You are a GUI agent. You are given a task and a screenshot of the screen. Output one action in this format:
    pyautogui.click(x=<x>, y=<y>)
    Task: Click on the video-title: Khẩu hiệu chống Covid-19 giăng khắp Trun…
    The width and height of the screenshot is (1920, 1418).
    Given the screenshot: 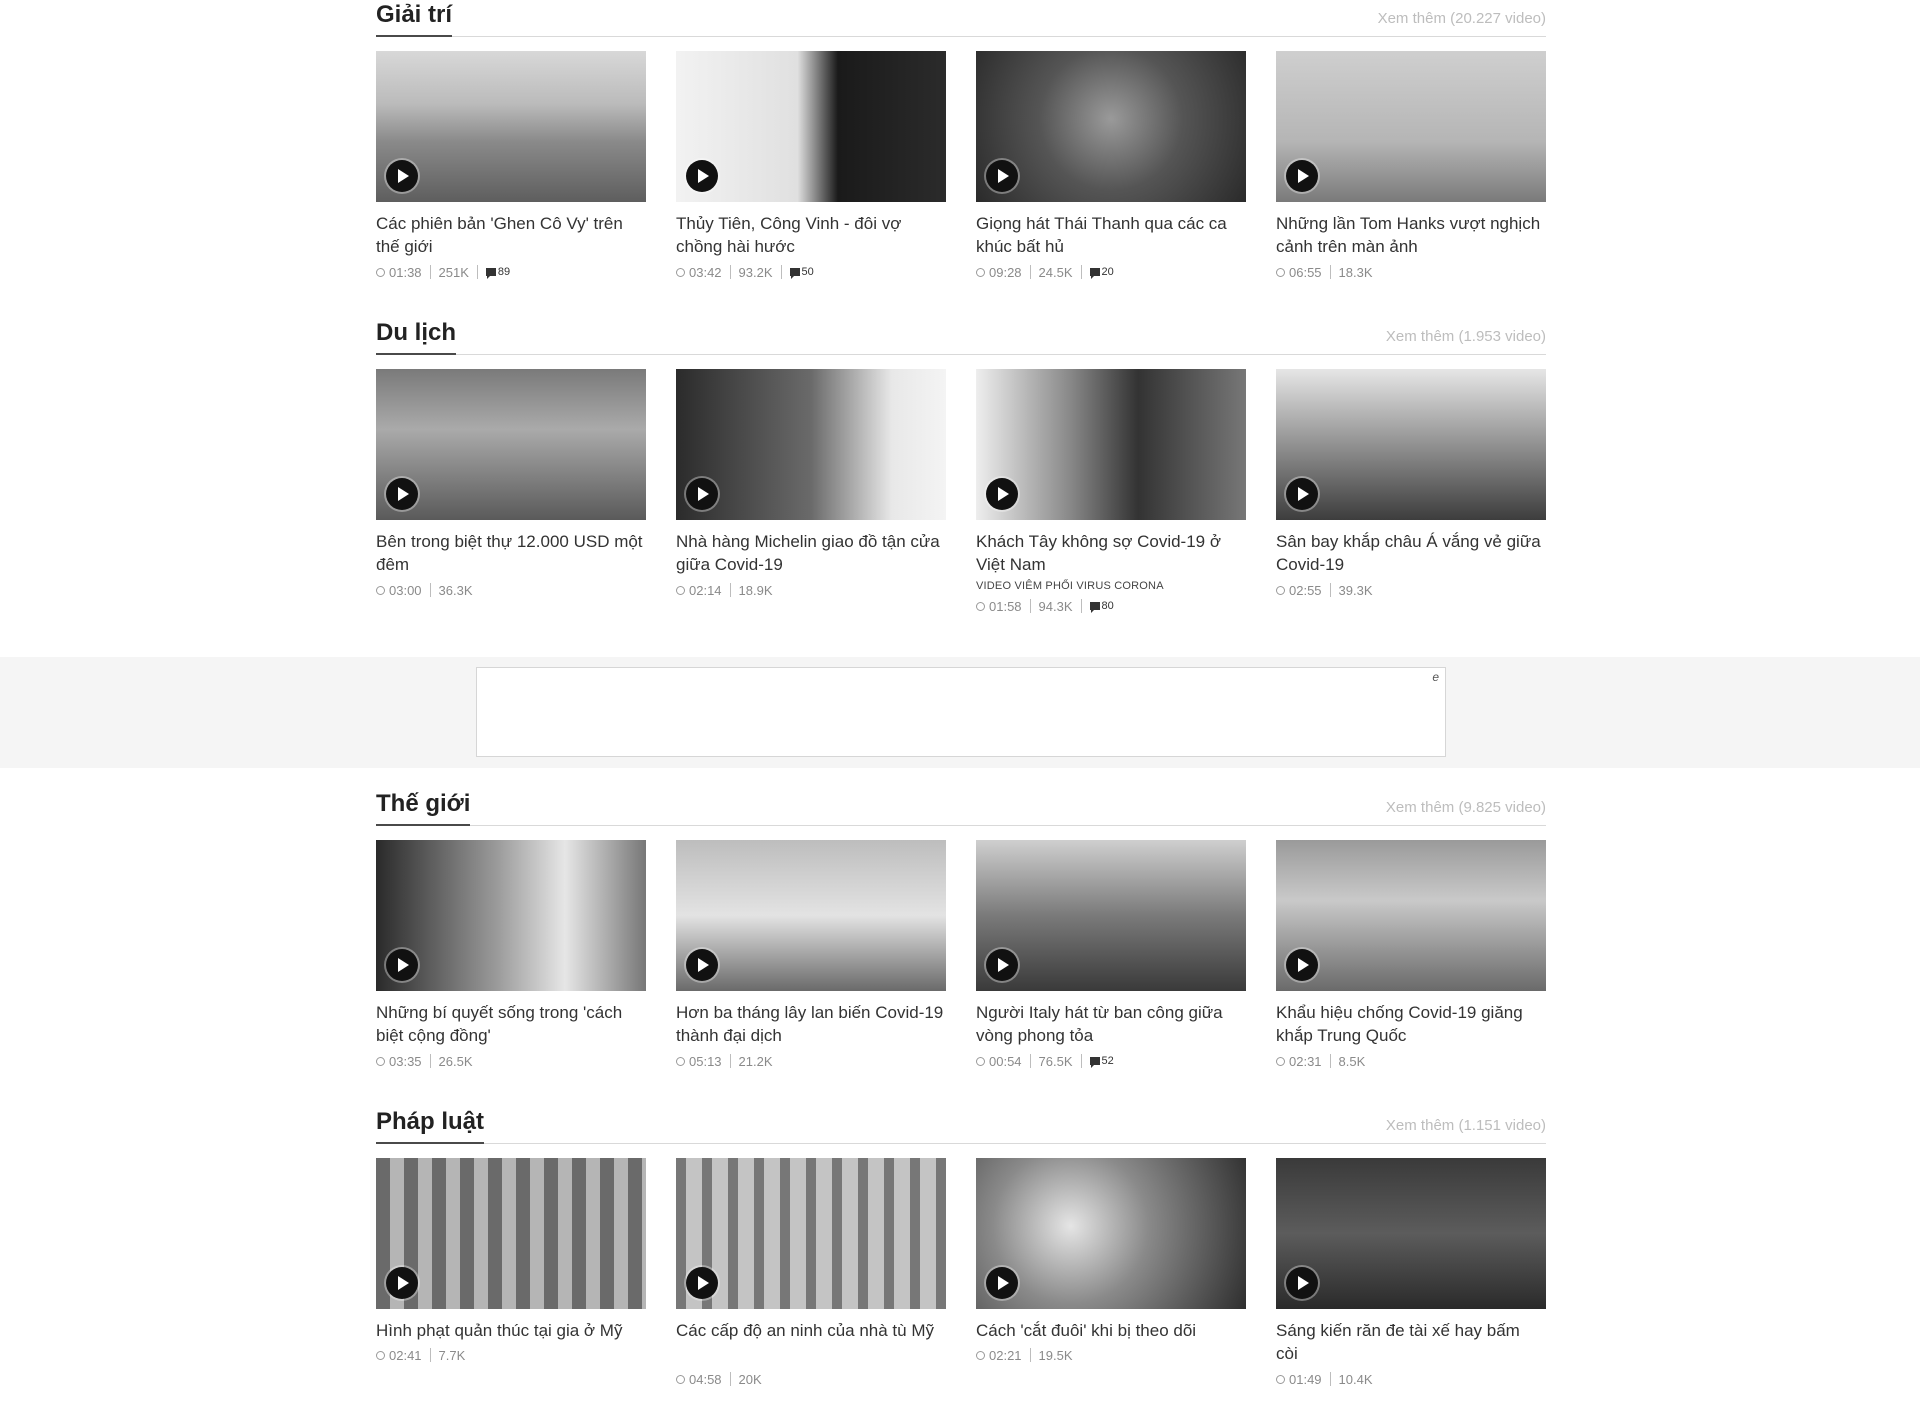 What is the action you would take?
    pyautogui.click(x=1411, y=1024)
    